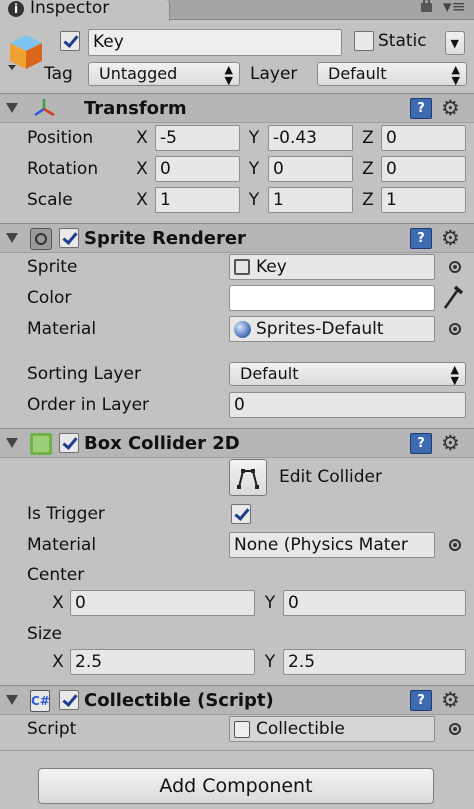 This screenshot has height=809, width=474. I want to click on box-collider-header: Box Collider 2D ? ⚙, so click(237, 443).